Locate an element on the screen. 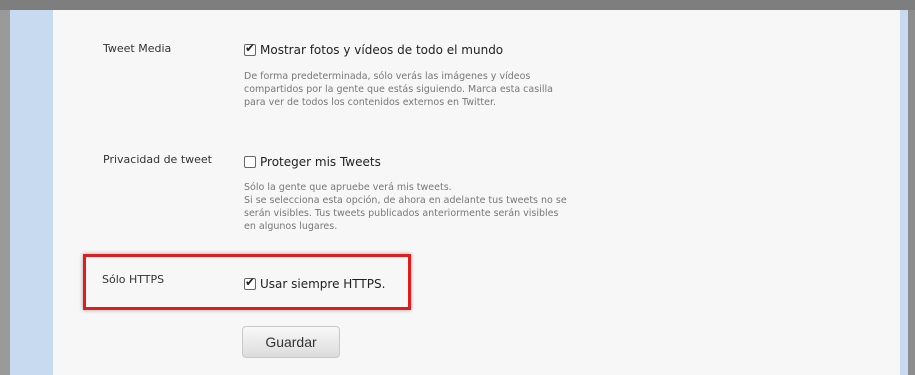 This screenshot has width=915, height=375. save-button: Guardar is located at coordinates (291, 342).